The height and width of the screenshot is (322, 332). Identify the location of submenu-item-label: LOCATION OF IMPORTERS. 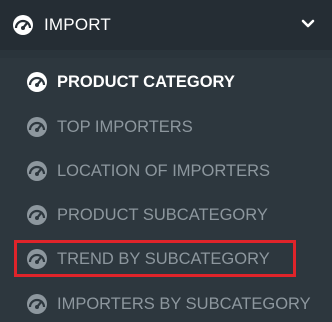
(163, 170).